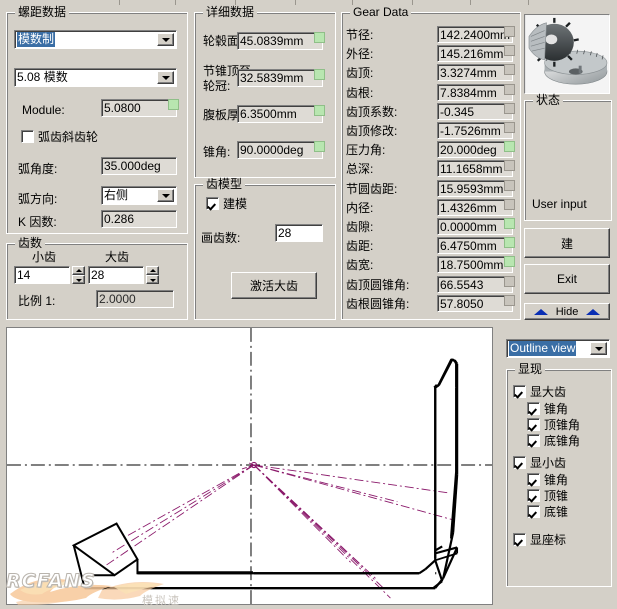  What do you see at coordinates (475, 246) in the screenshot?
I see `gear-data-field: 6.4750mm` at bounding box center [475, 246].